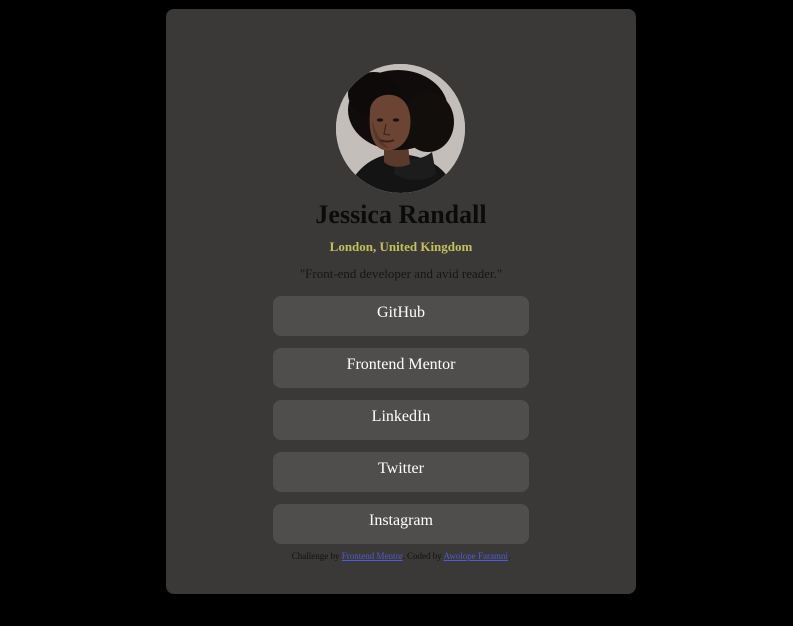  What do you see at coordinates (423, 556) in the screenshot?
I see `attribution-middle: . Coded by` at bounding box center [423, 556].